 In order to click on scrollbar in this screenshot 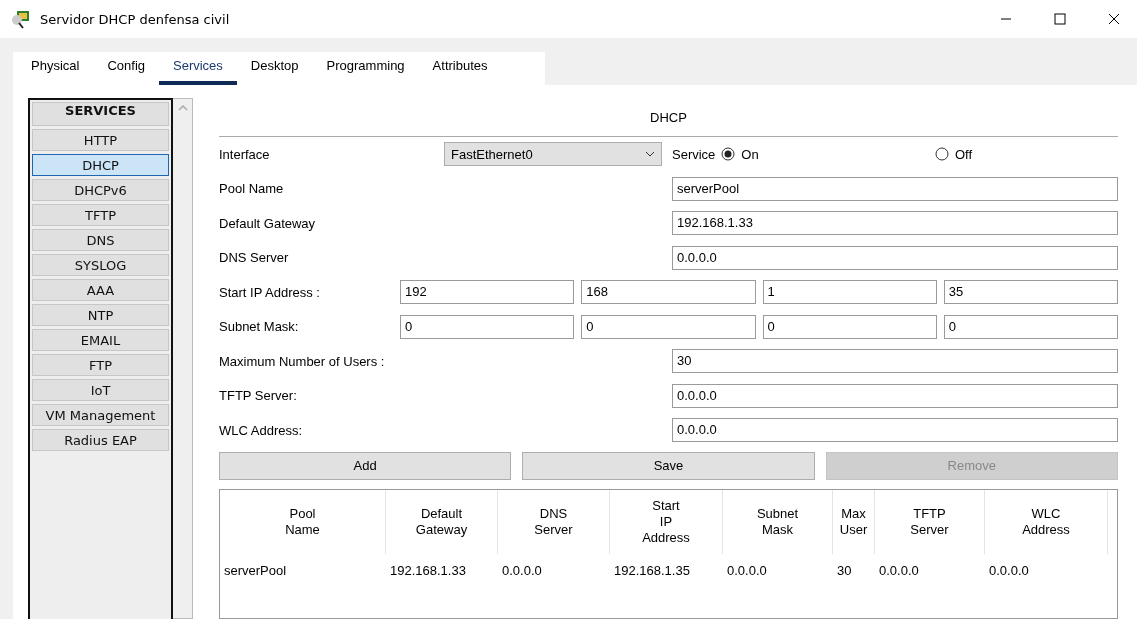, I will do `click(183, 358)`.